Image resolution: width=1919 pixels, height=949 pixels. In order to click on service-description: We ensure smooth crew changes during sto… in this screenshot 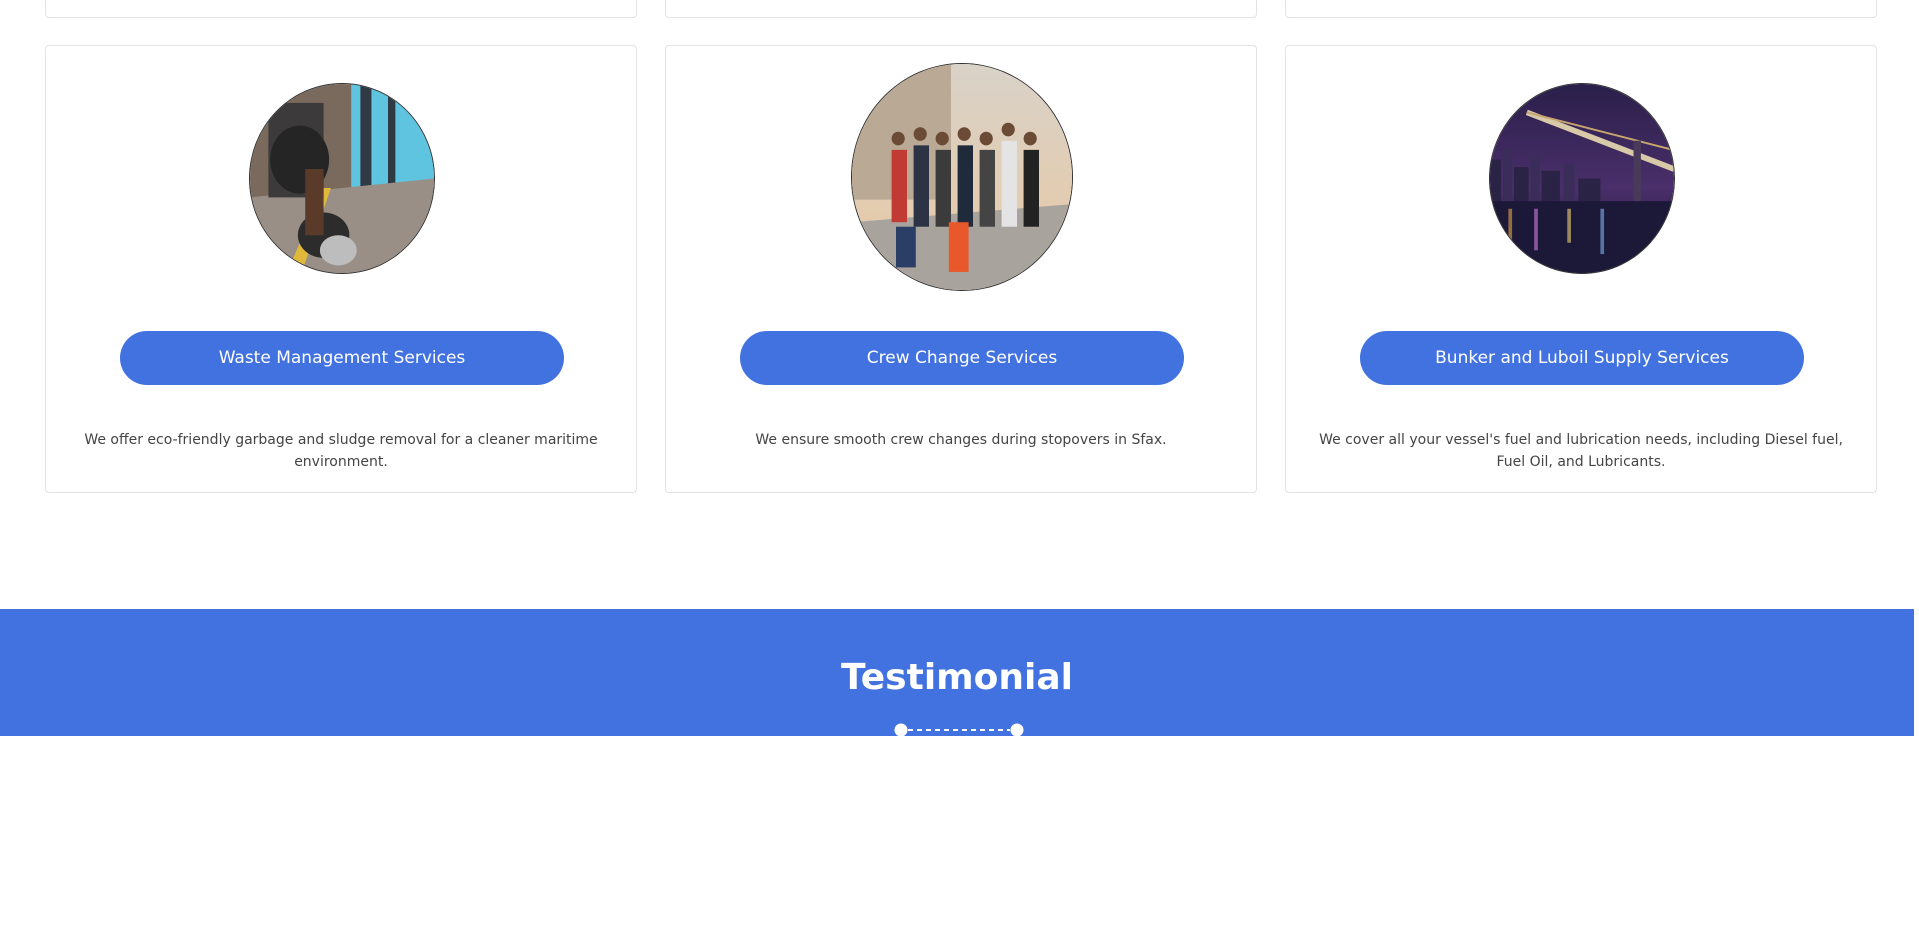, I will do `click(961, 440)`.